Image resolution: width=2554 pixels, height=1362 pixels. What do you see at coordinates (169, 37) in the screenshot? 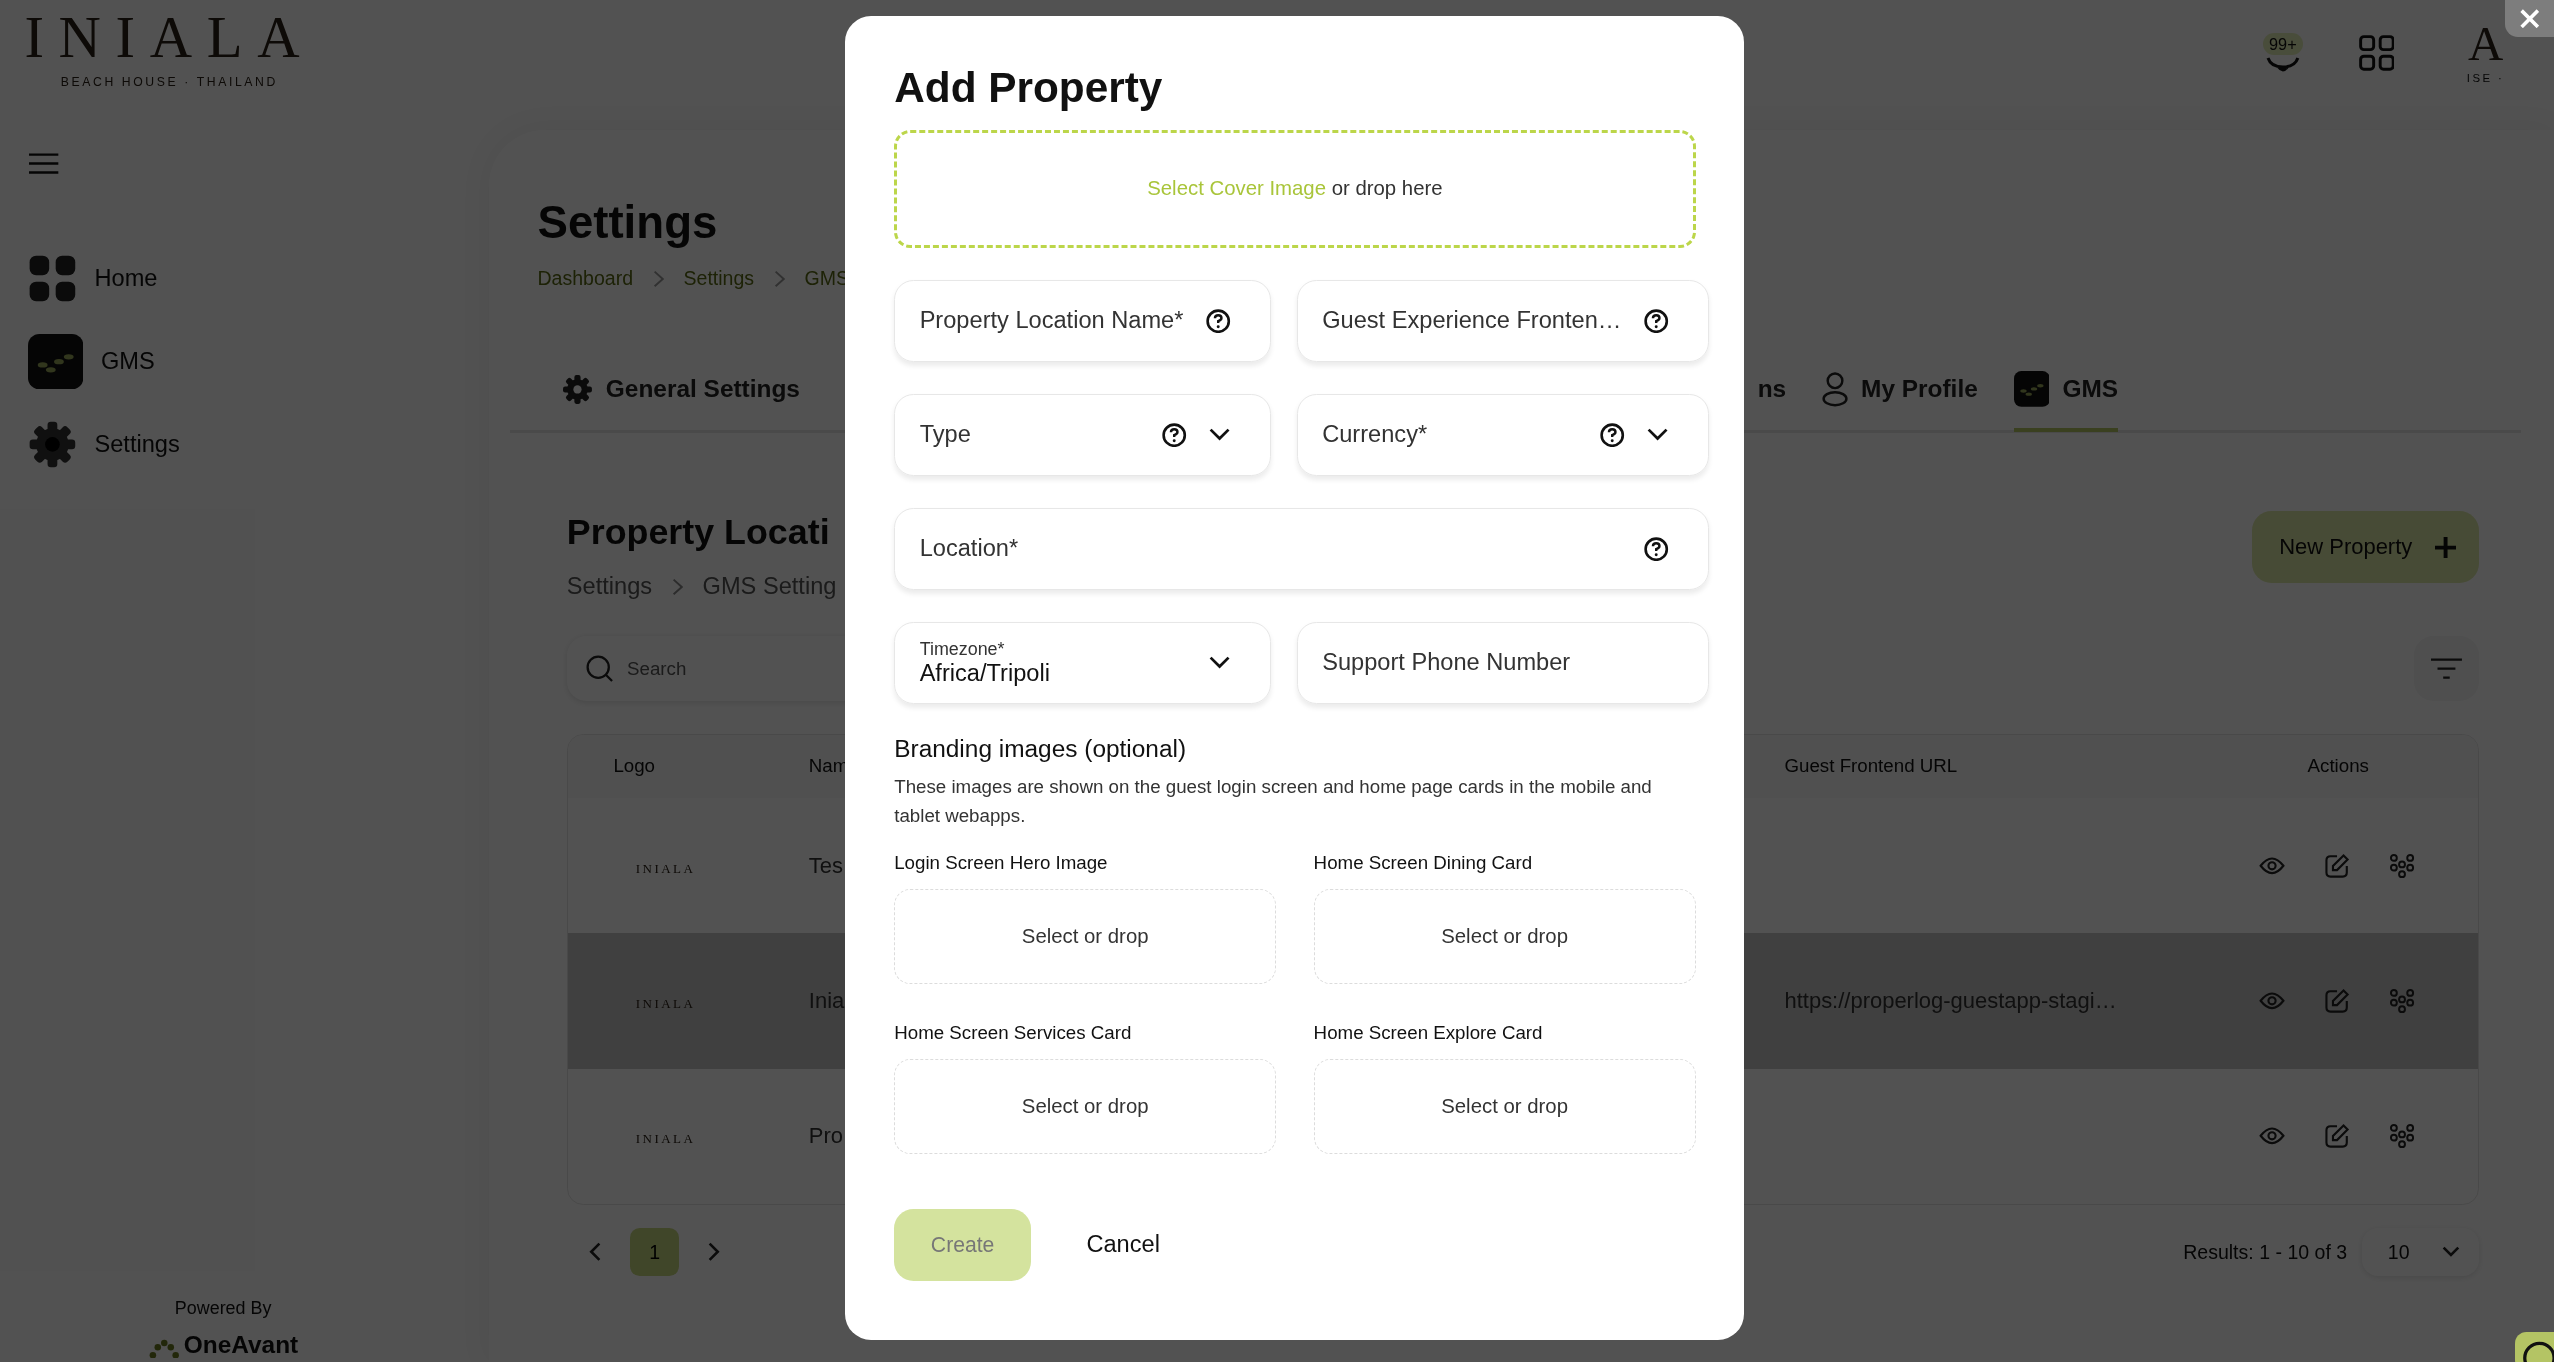
I see `brand-logo: INIALA` at bounding box center [169, 37].